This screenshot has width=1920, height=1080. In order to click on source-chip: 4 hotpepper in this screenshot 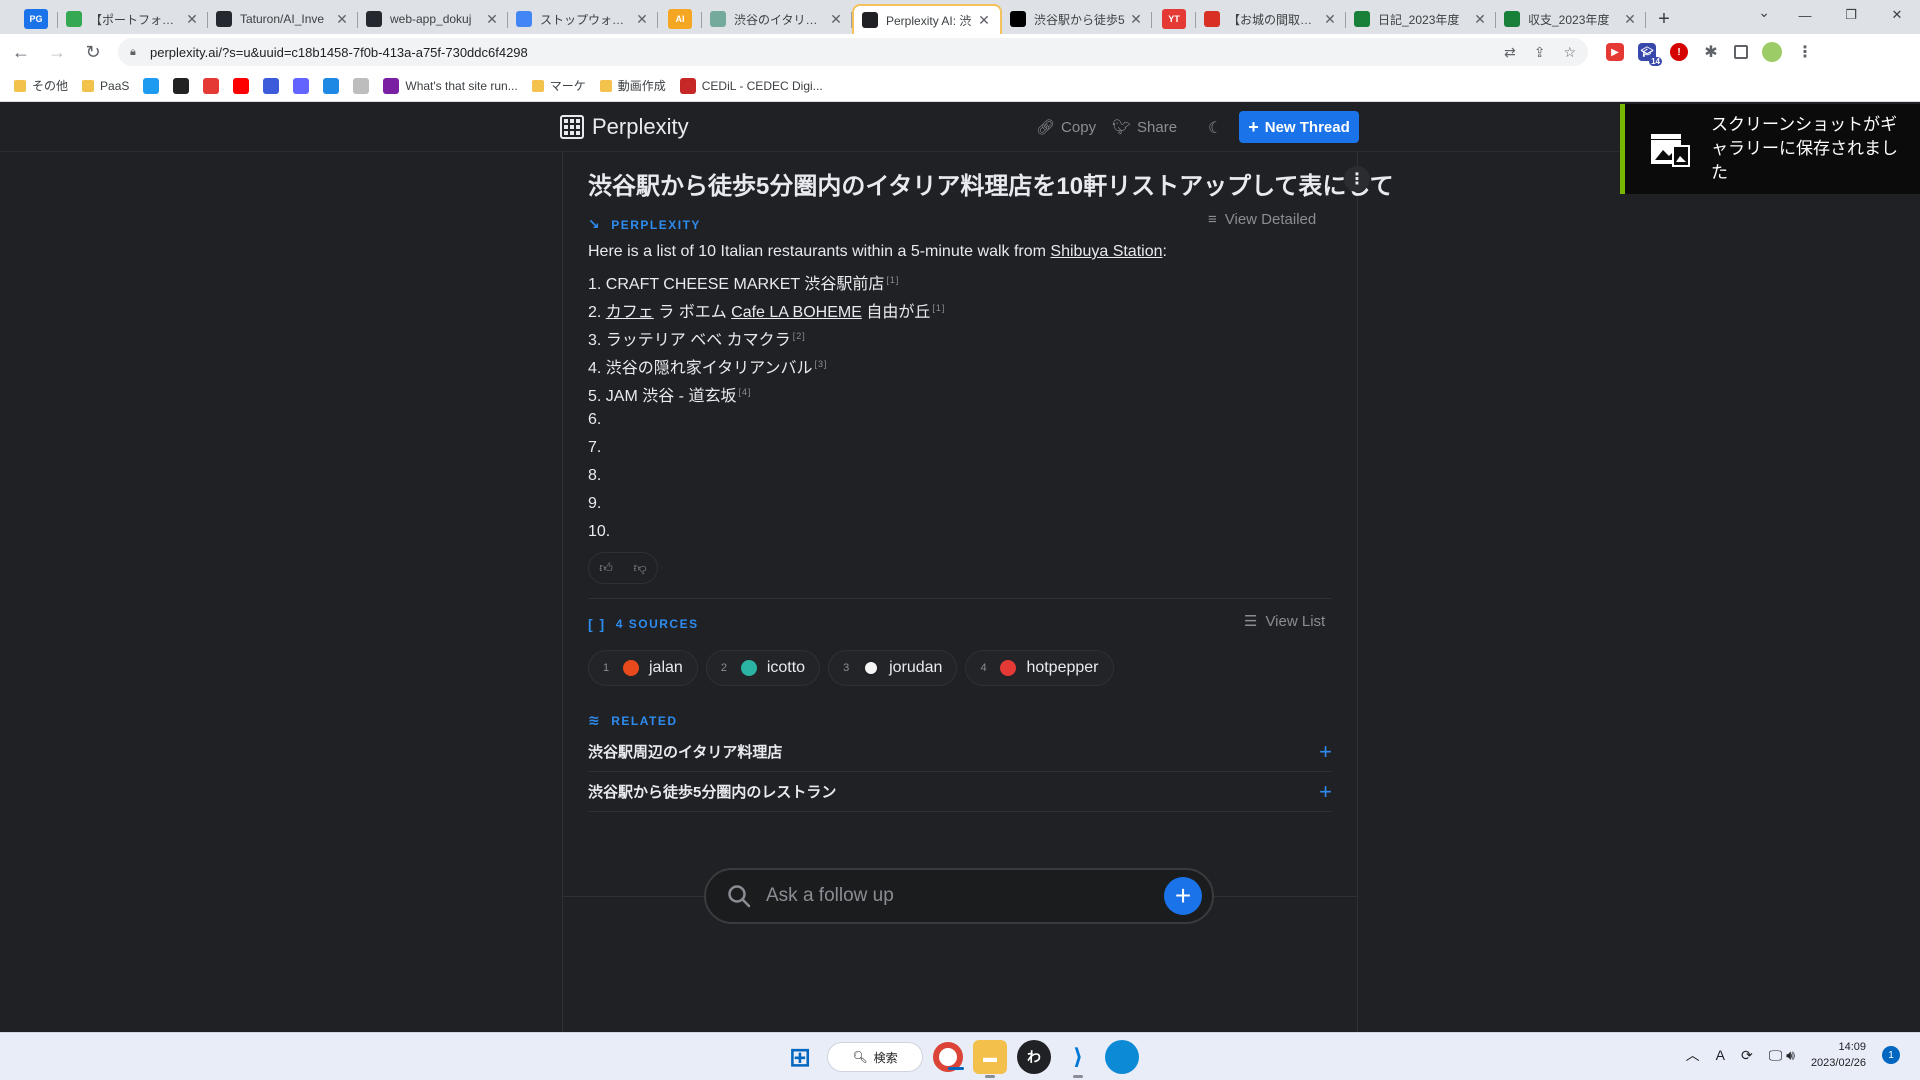, I will do `click(1039, 668)`.